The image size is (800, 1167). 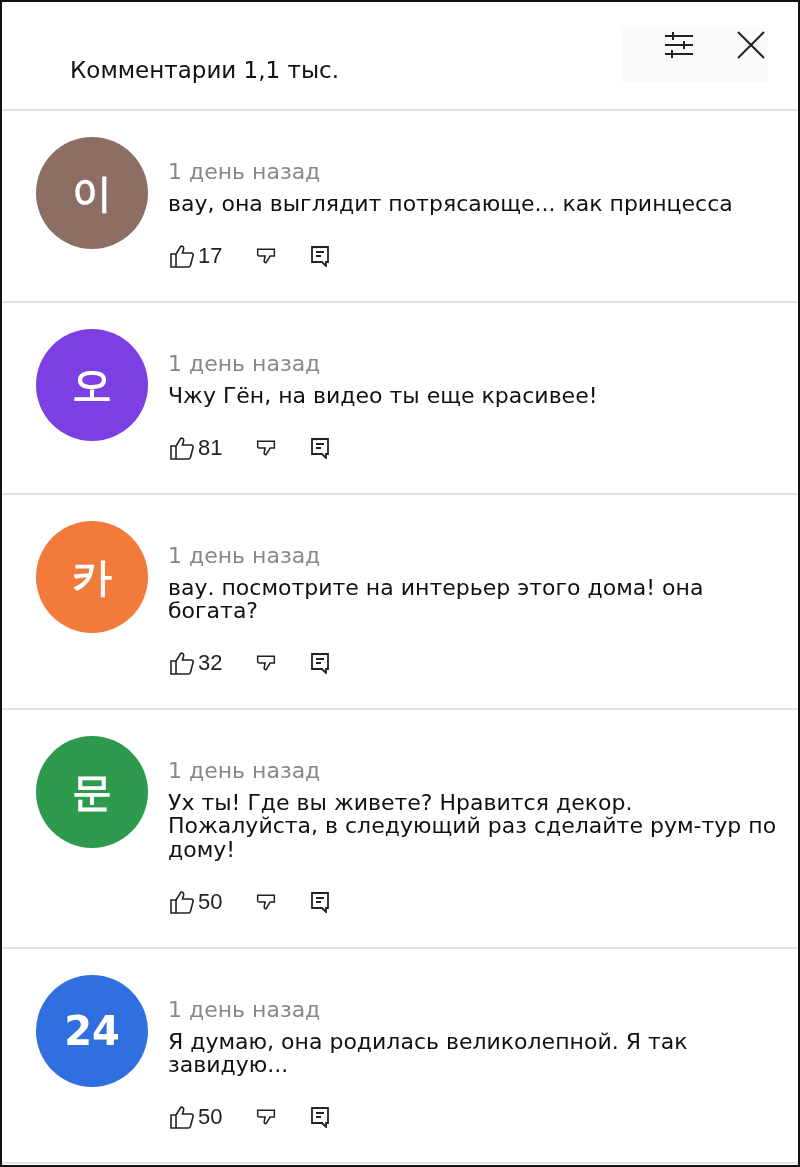 I want to click on close-icon, so click(x=751, y=45).